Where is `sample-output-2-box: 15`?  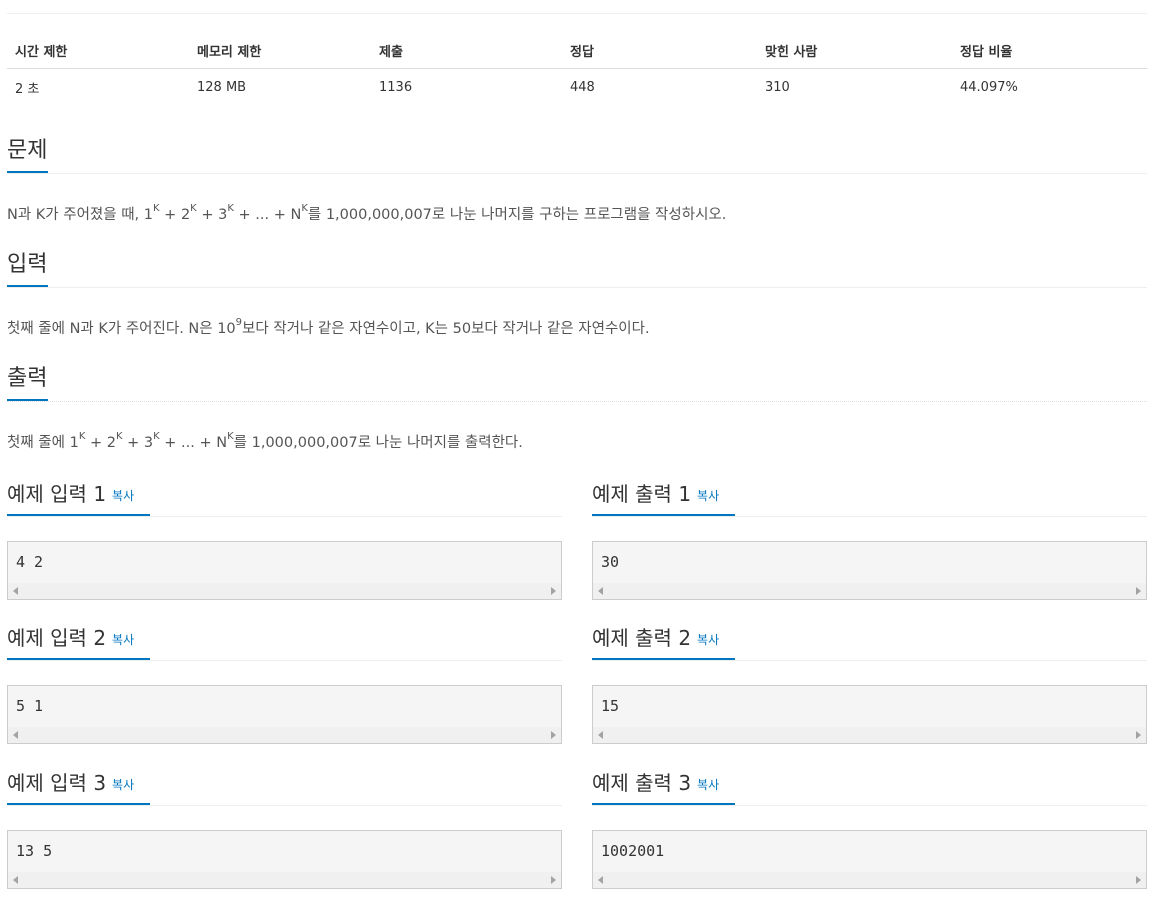 sample-output-2-box: 15 is located at coordinates (869, 714).